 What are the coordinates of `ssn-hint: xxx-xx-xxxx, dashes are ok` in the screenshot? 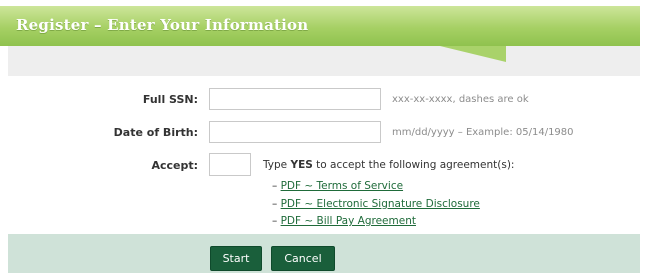 It's located at (460, 99).